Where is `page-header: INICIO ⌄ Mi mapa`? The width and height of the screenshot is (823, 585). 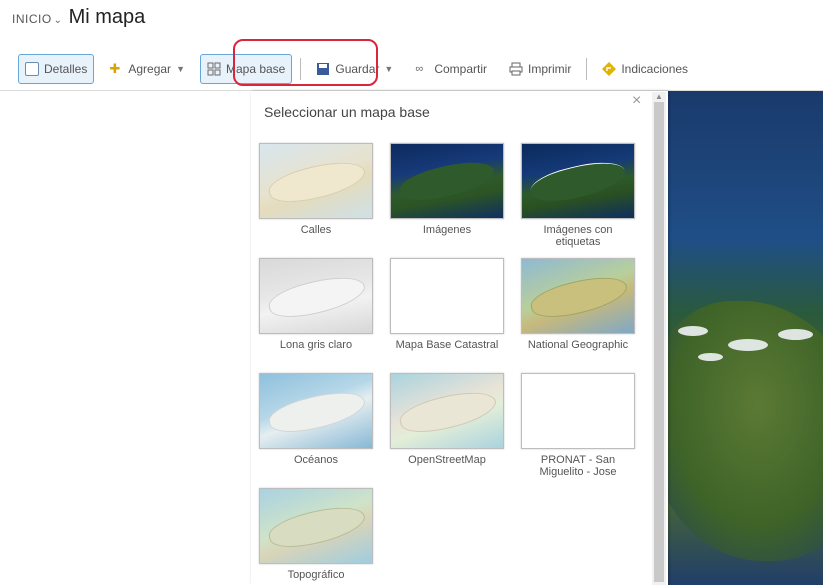 page-header: INICIO ⌄ Mi mapa is located at coordinates (78, 19).